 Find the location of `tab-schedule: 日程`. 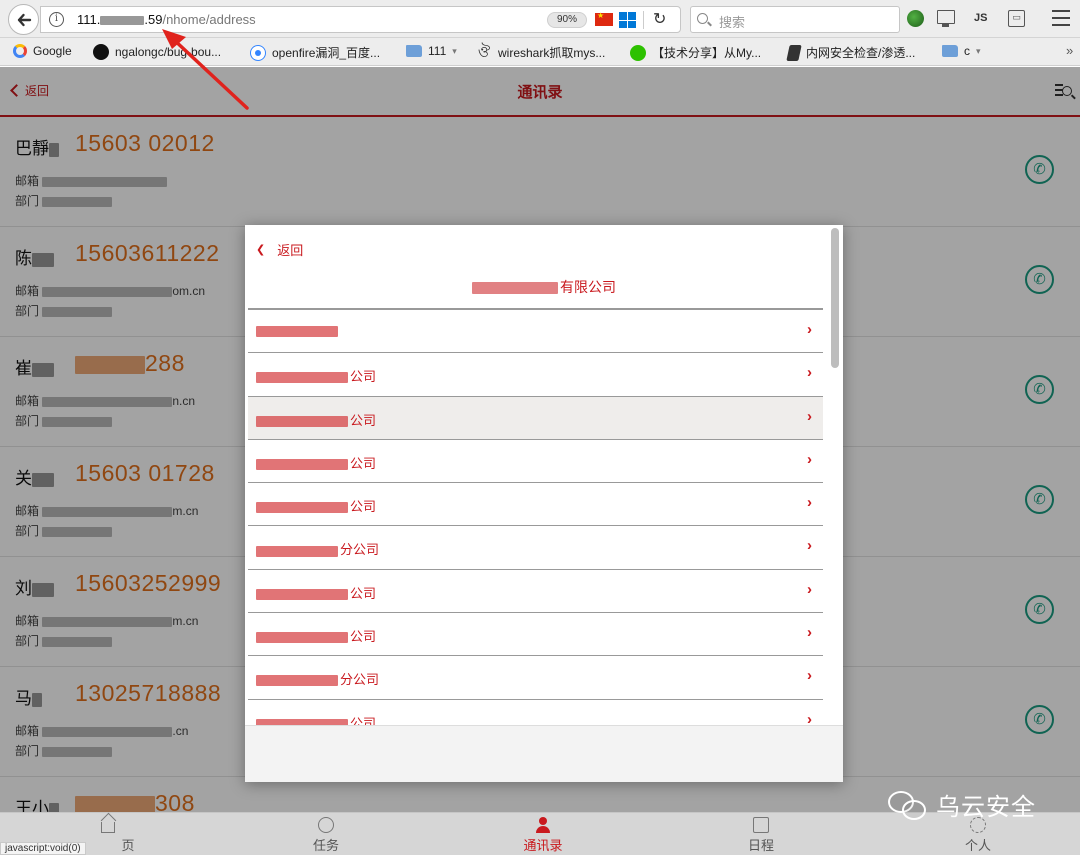

tab-schedule: 日程 is located at coordinates (761, 835).